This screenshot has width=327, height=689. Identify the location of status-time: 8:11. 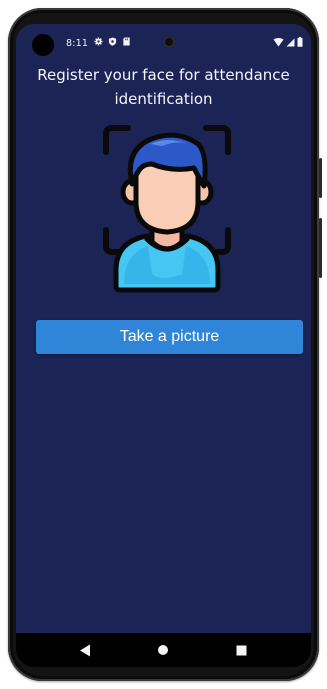
(77, 43).